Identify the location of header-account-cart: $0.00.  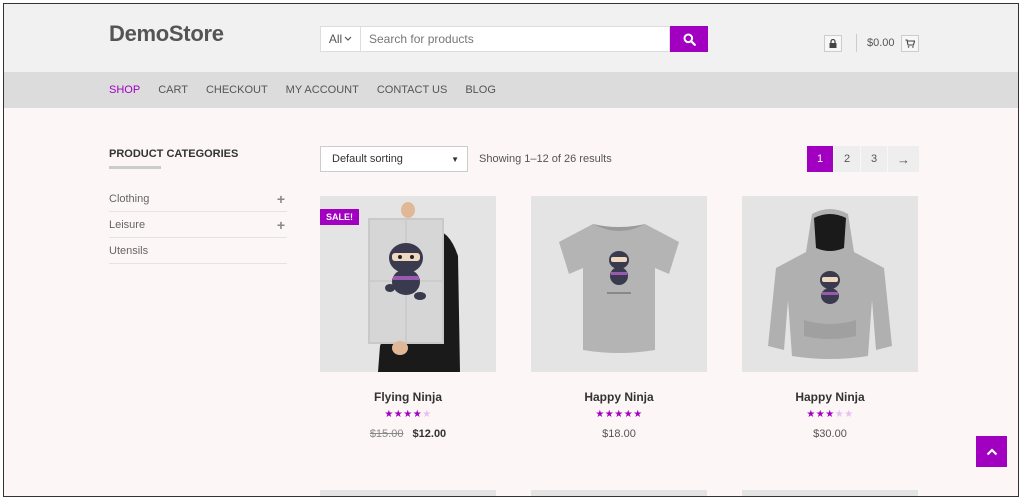
(871, 43).